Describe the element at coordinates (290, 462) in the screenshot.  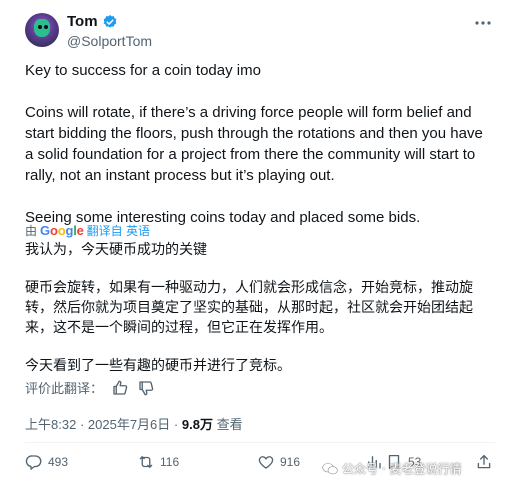
I see `like-count: 916` at that location.